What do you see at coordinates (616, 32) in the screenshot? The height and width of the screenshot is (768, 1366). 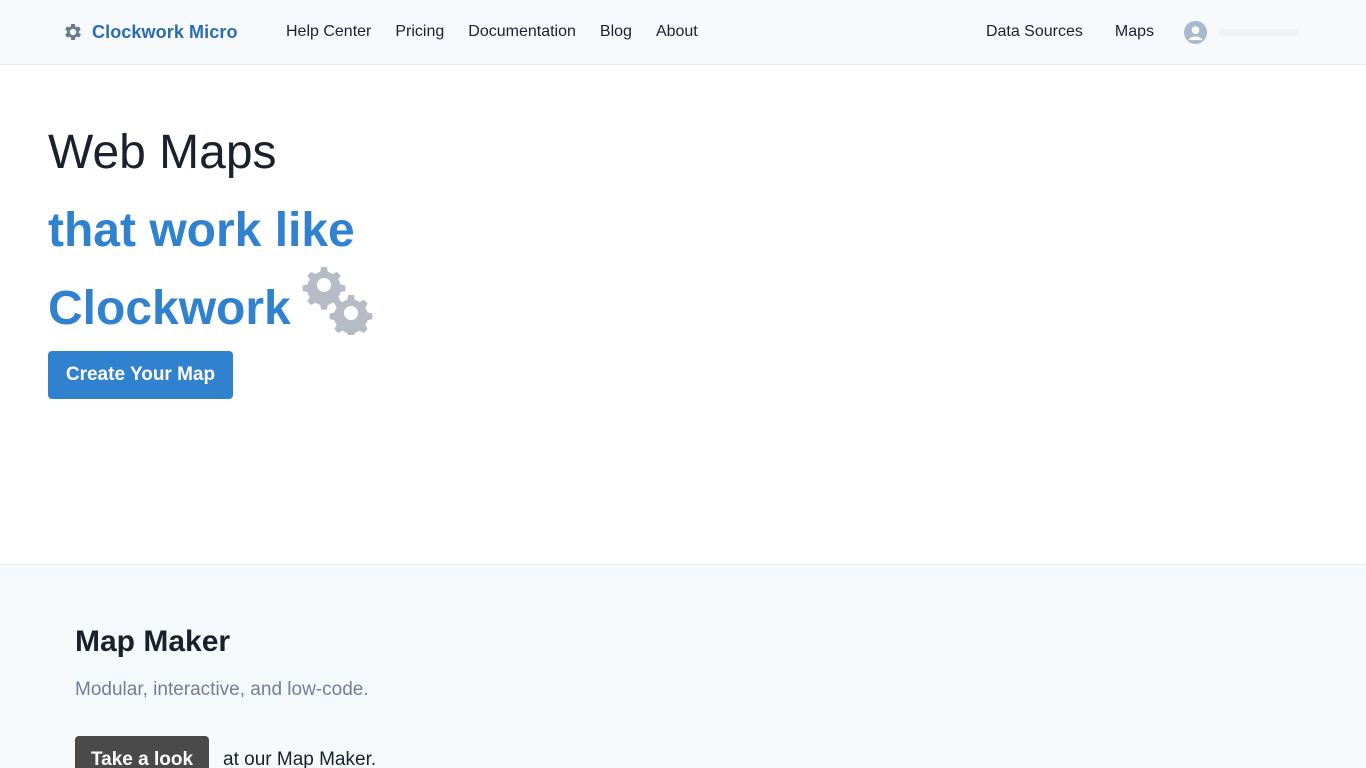 I see `nav-blog: Blog` at bounding box center [616, 32].